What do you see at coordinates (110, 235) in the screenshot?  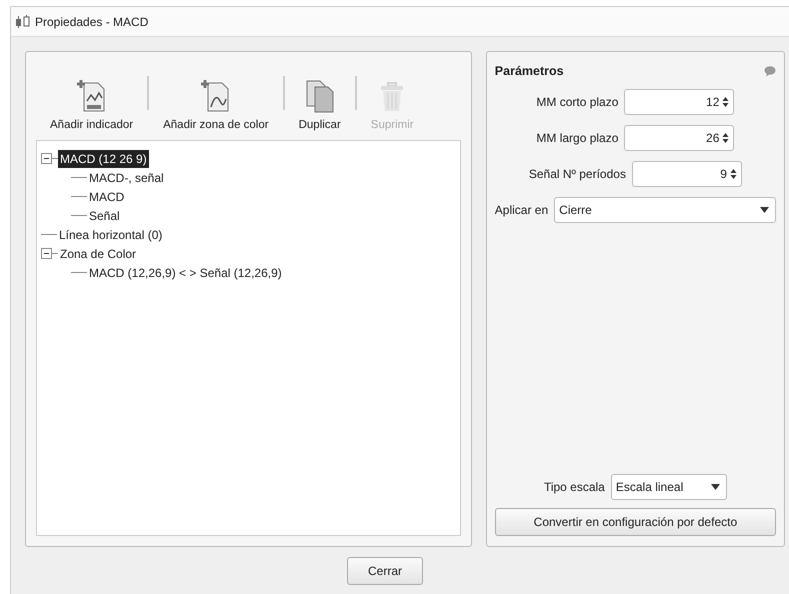 I see `tree-item: Línea horizontal (0)` at bounding box center [110, 235].